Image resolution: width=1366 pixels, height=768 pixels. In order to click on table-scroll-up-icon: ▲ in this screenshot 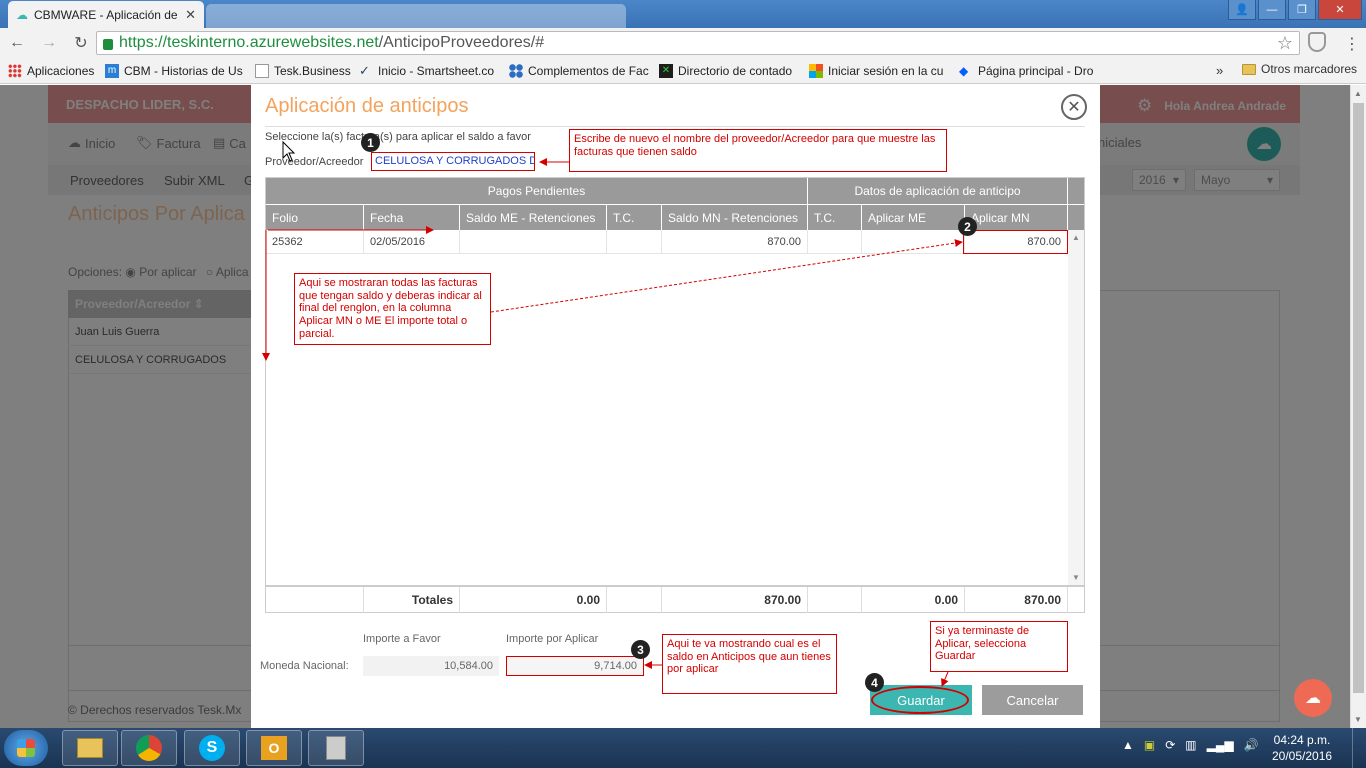, I will do `click(1076, 237)`.